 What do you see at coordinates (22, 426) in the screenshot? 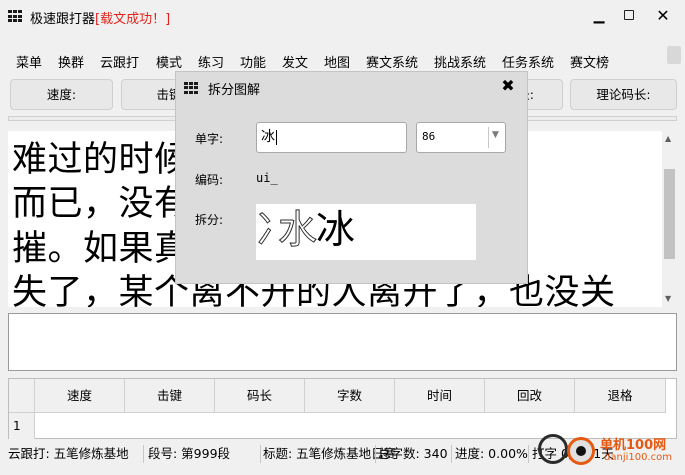
I see `row-number: 1` at bounding box center [22, 426].